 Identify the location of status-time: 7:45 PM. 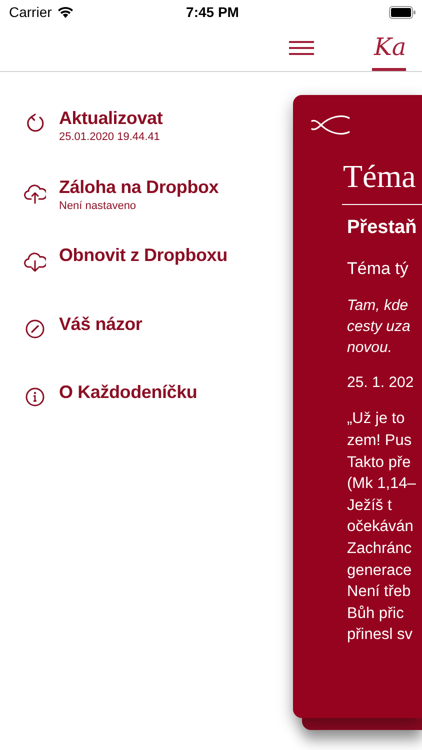
(212, 12).